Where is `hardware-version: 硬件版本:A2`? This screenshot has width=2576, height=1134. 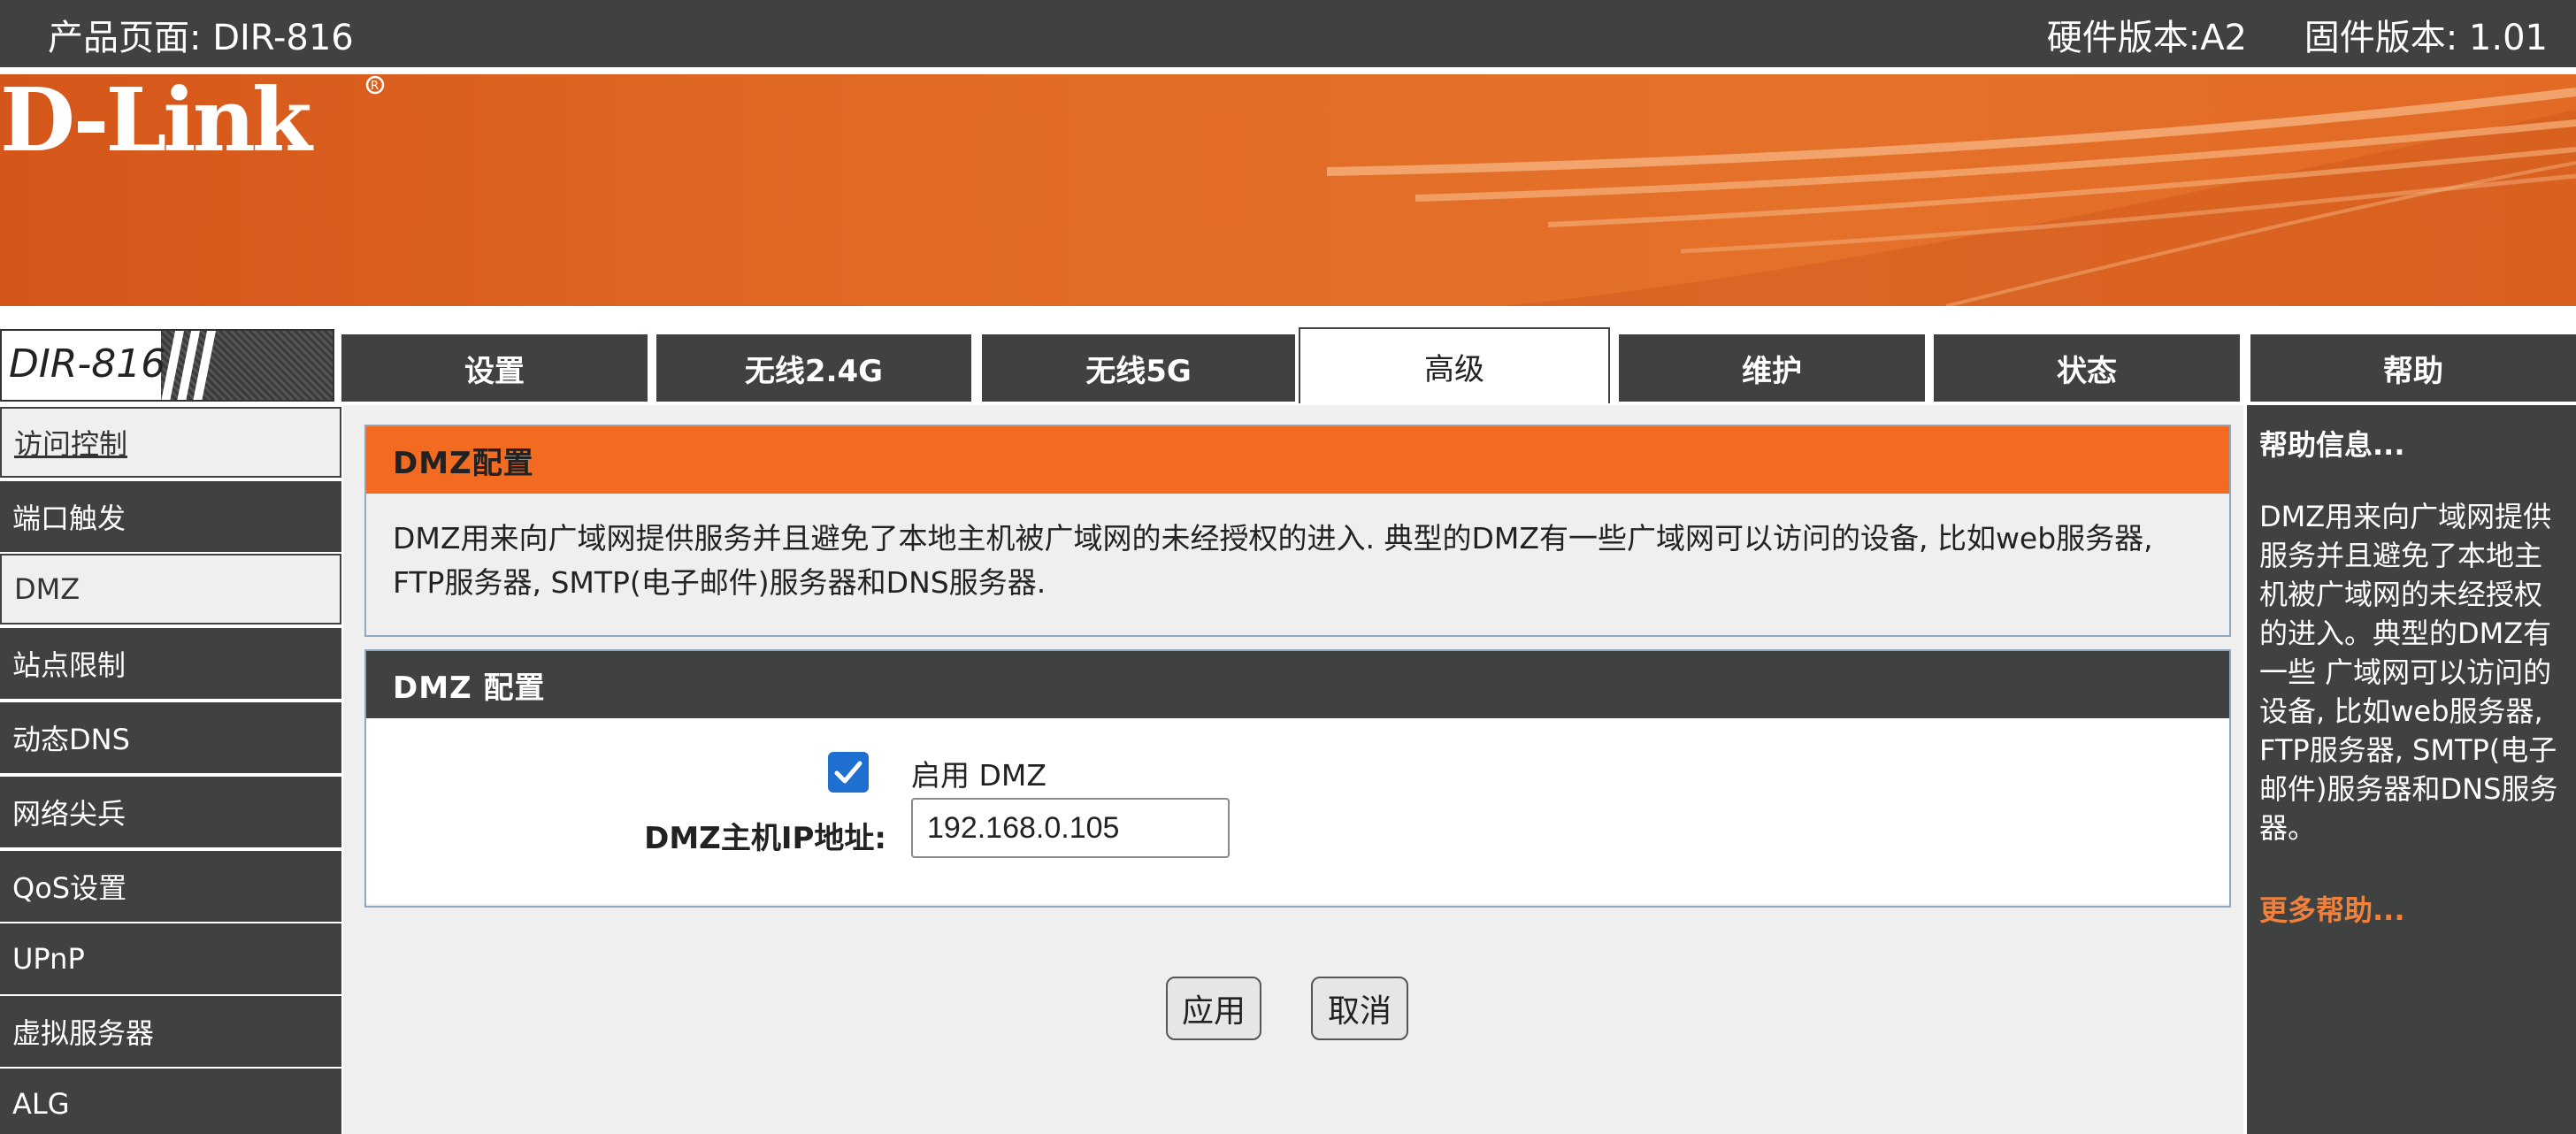 hardware-version: 硬件版本:A2 is located at coordinates (2147, 38).